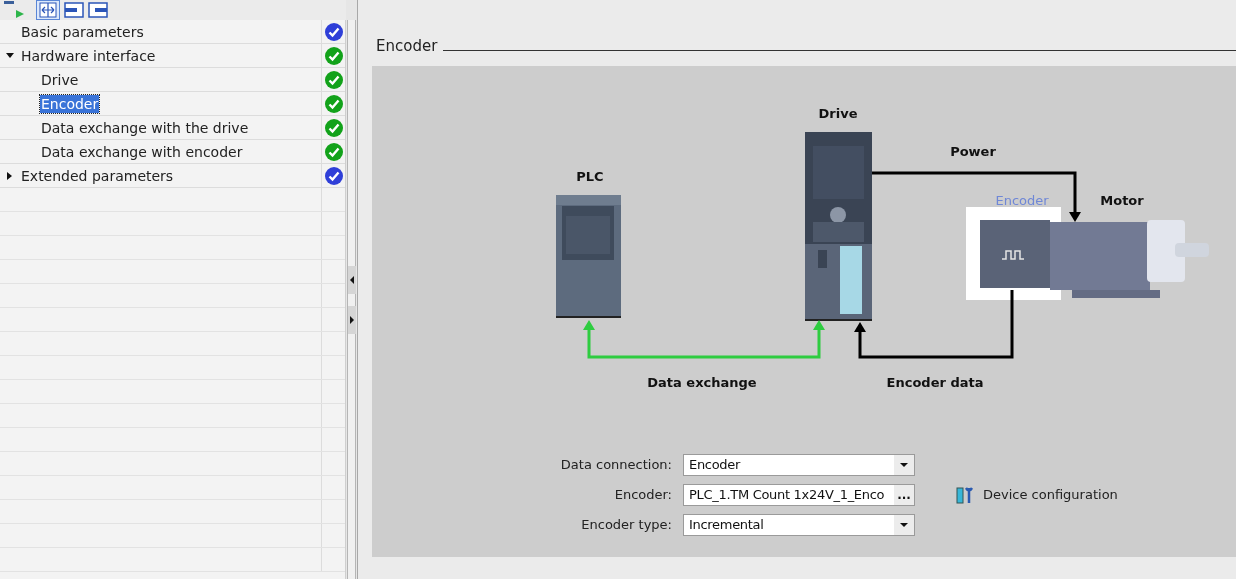  Describe the element at coordinates (98, 10) in the screenshot. I see `vertical-layout-icon` at that location.